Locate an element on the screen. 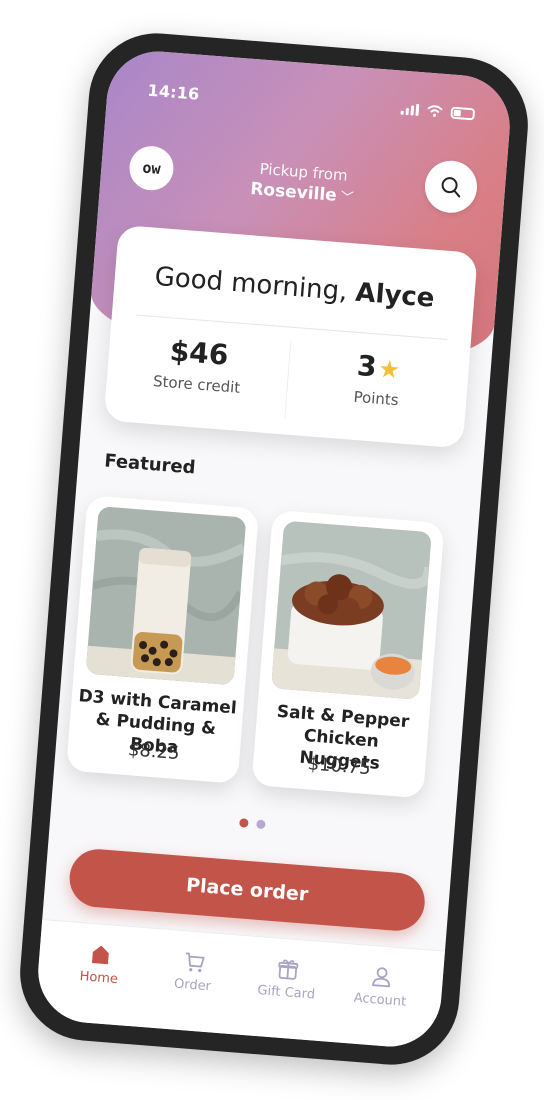 The width and height of the screenshot is (544, 1100). home-icon is located at coordinates (100, 955).